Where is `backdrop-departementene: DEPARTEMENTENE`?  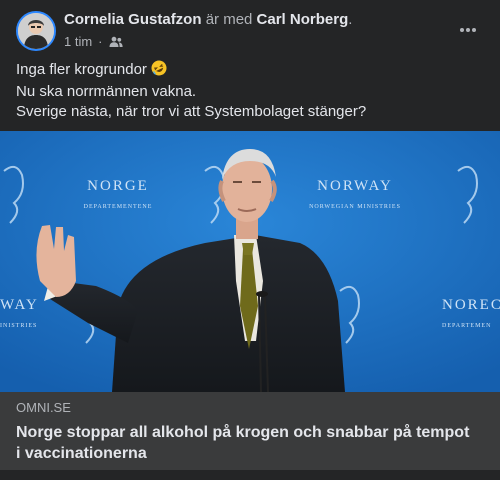 backdrop-departementene: DEPARTEMENTENE is located at coordinates (118, 207).